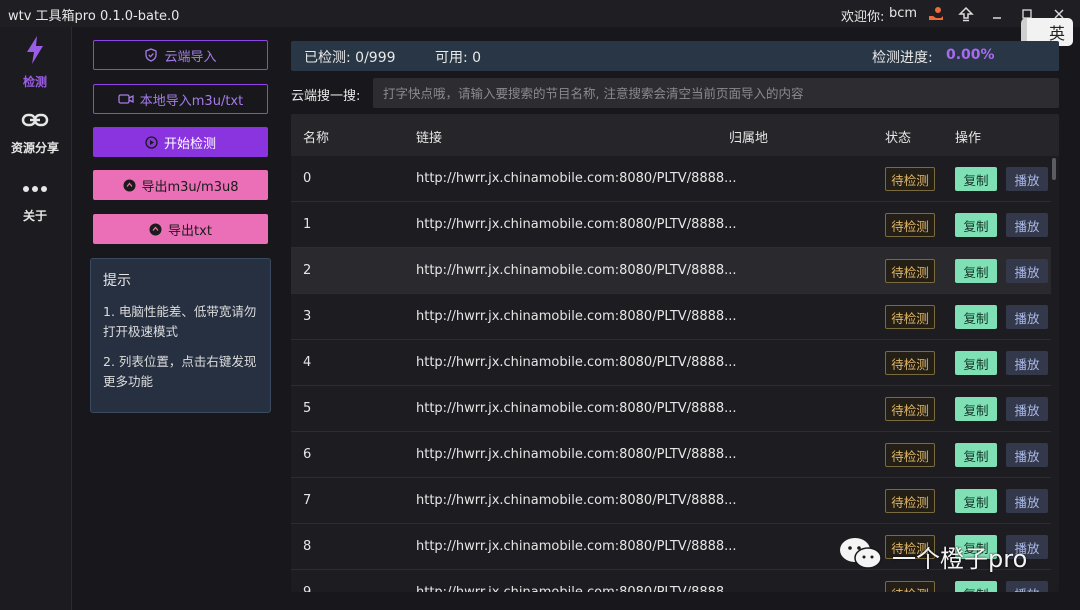  I want to click on progress-value: 0.00%, so click(970, 55).